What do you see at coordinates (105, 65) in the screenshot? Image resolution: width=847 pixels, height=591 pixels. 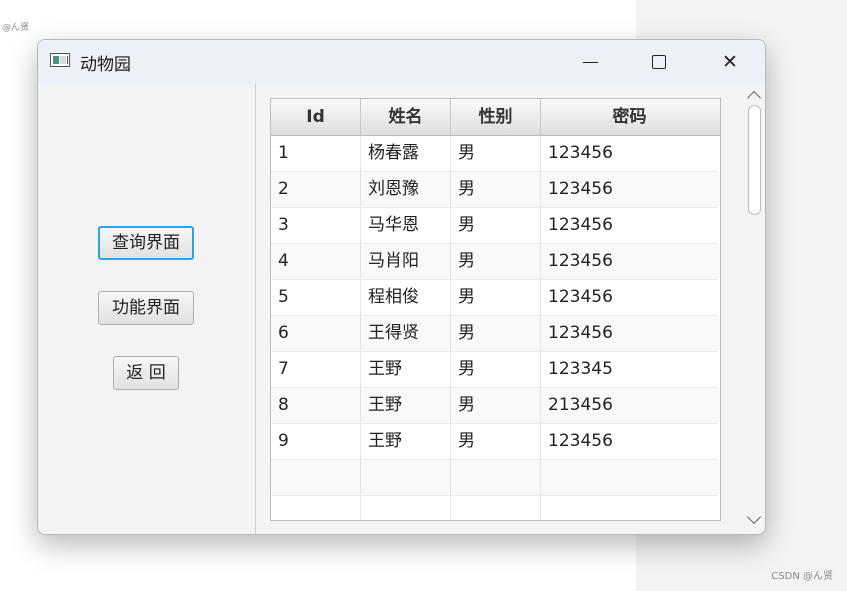 I see `window-title: 动物园` at bounding box center [105, 65].